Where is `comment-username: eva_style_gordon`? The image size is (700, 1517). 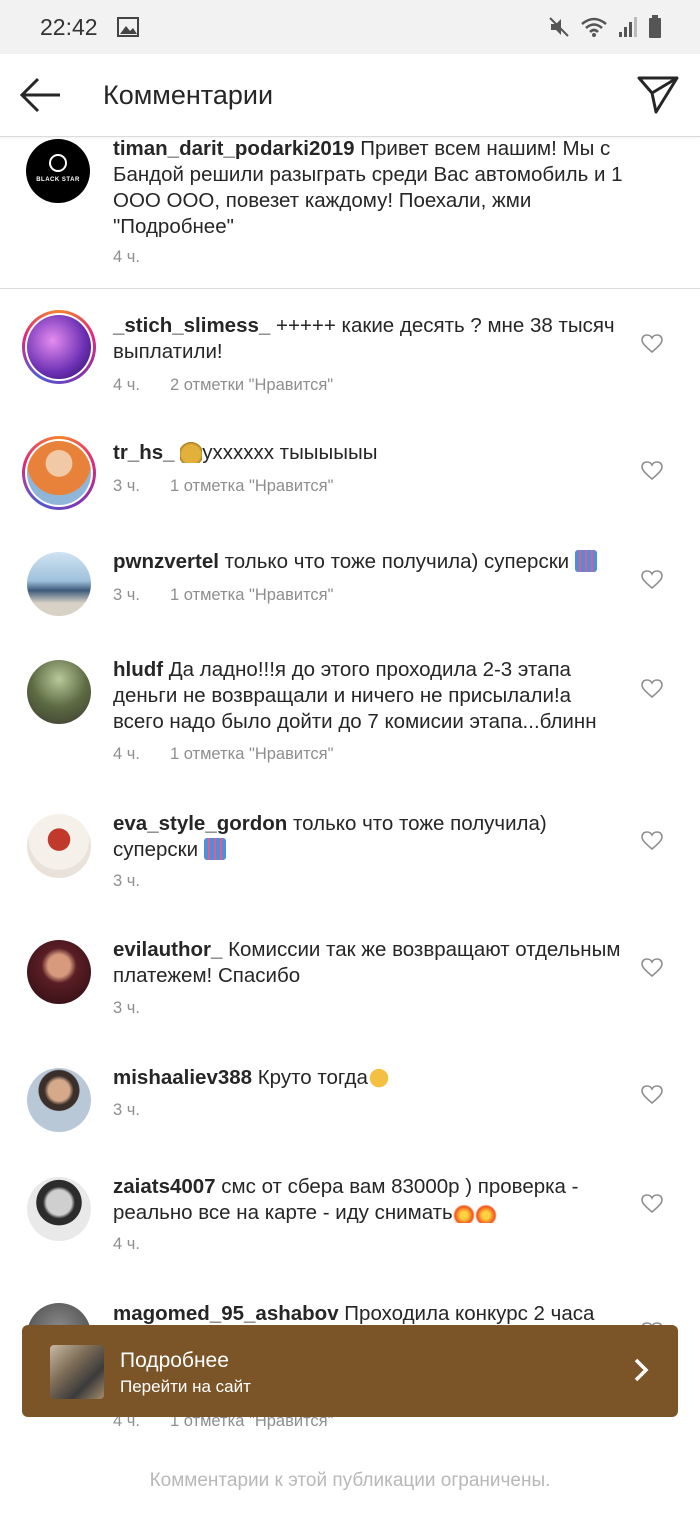
comment-username: eva_style_gordon is located at coordinates (200, 823).